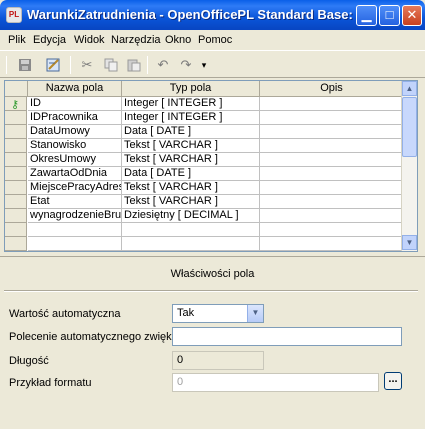 The height and width of the screenshot is (429, 425). What do you see at coordinates (75, 202) in the screenshot?
I see `field-name-cell: Etat` at bounding box center [75, 202].